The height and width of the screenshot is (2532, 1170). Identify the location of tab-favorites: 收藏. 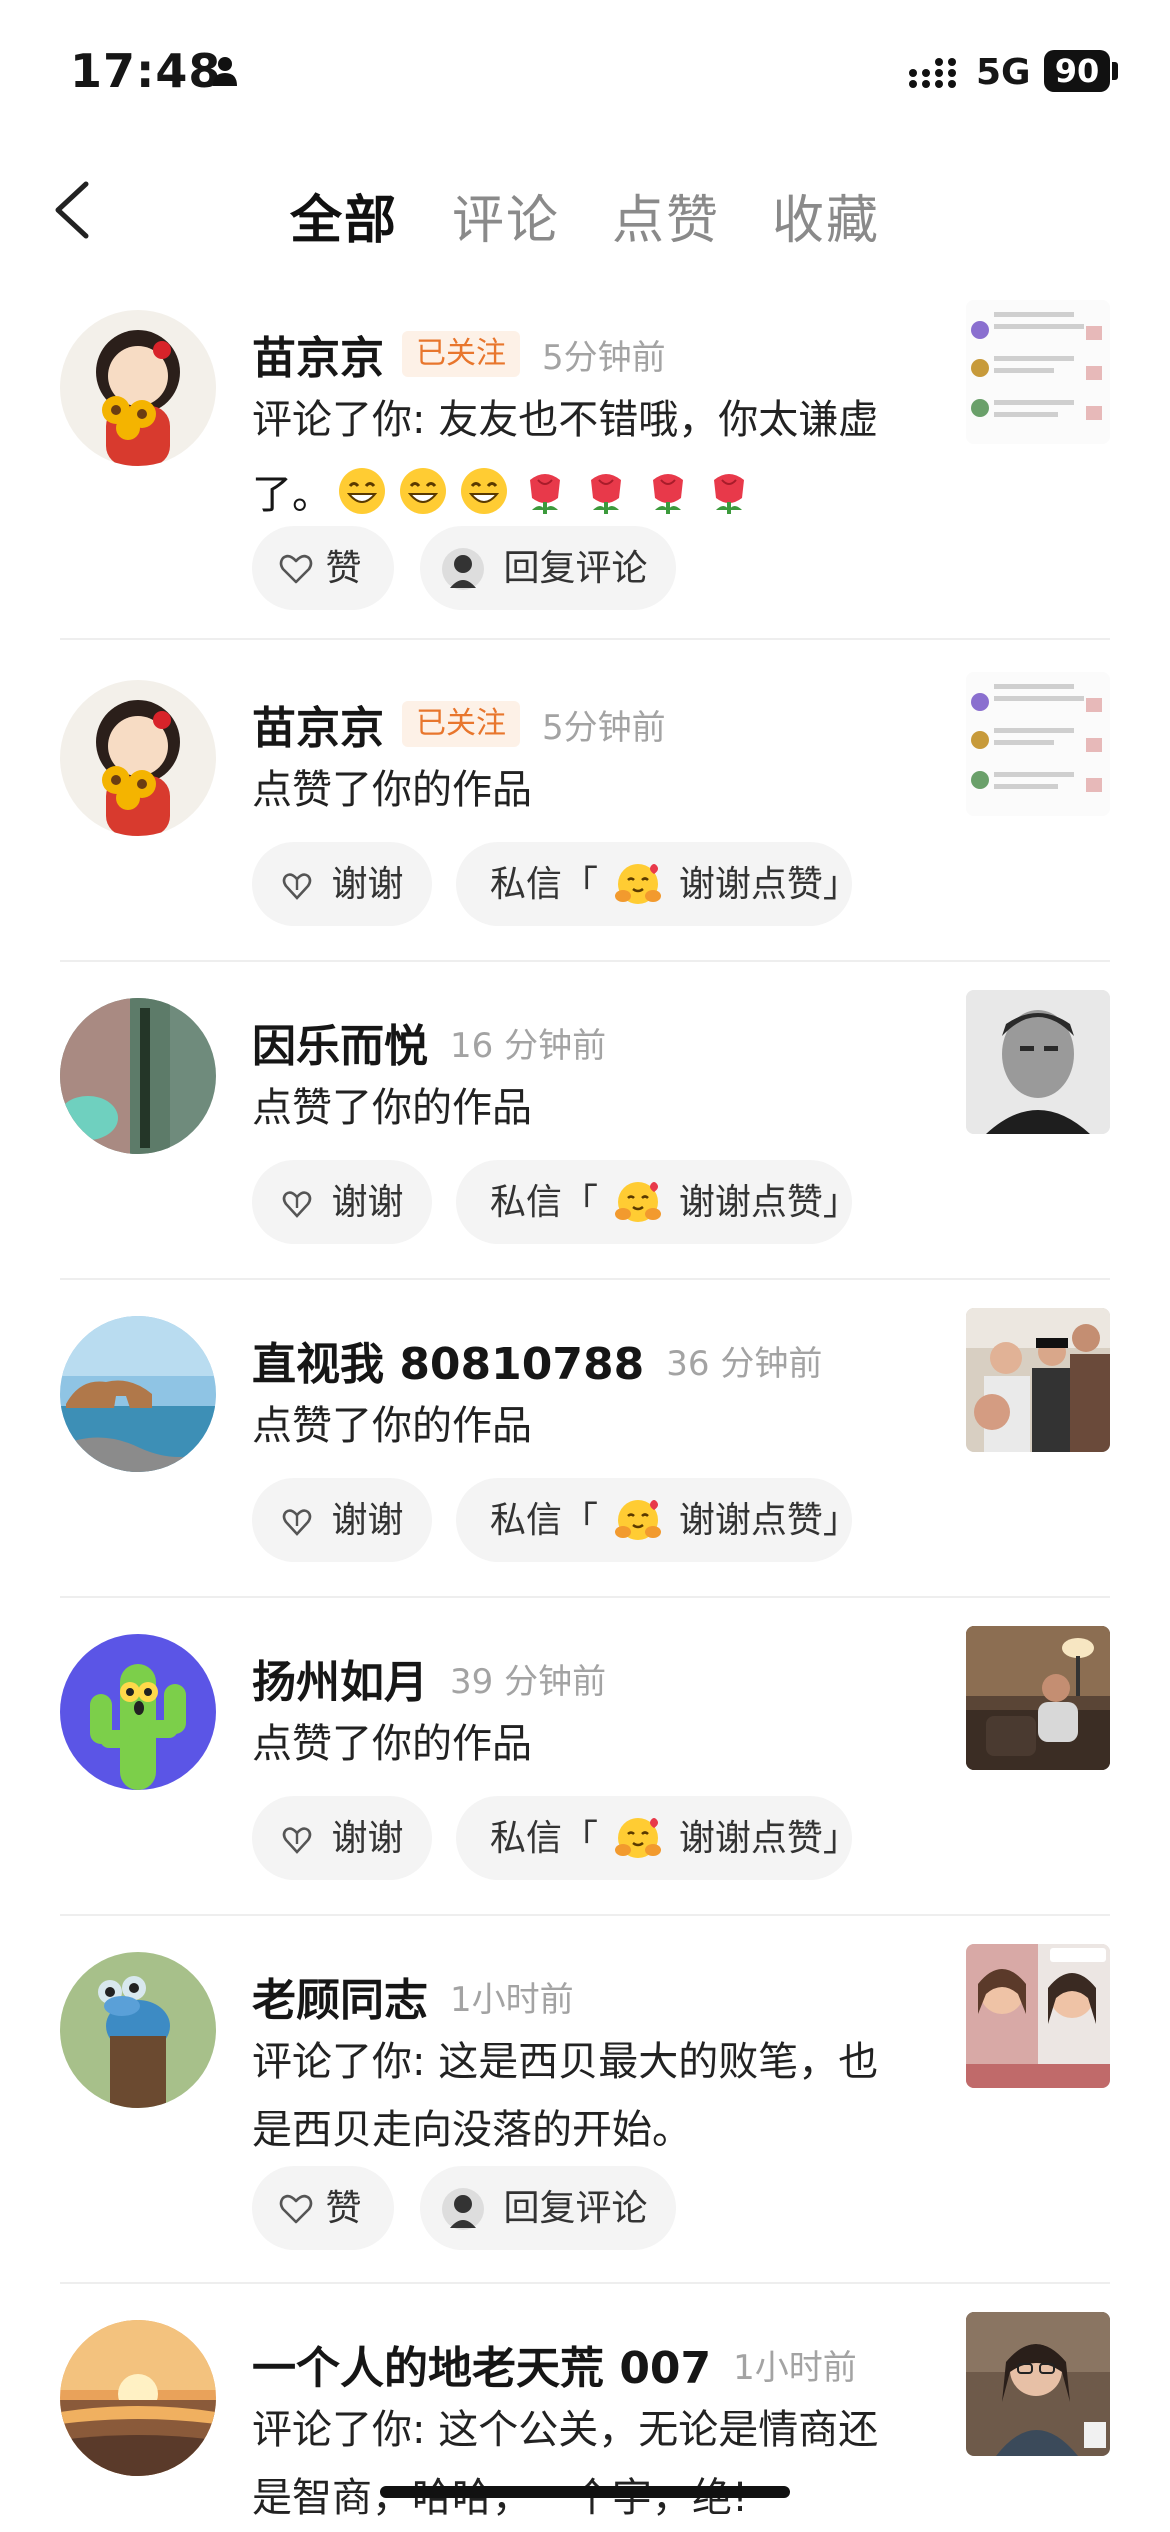
(826, 215).